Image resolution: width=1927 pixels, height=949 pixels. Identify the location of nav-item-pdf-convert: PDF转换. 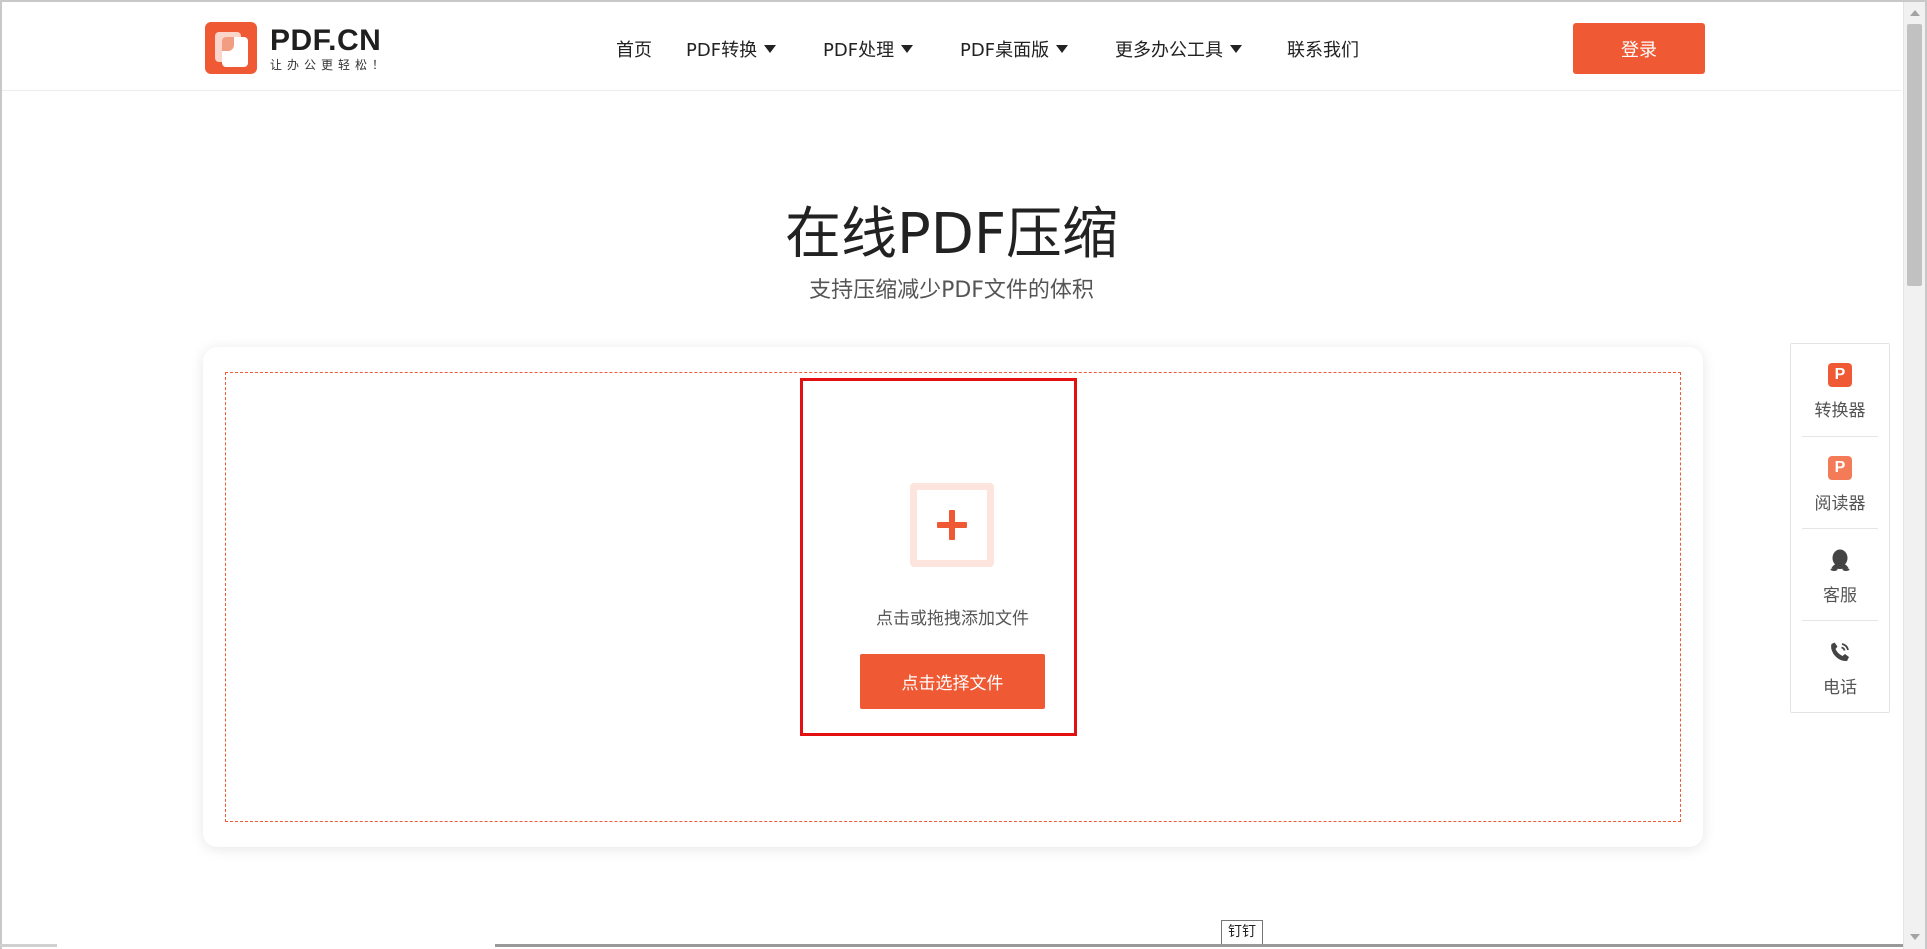
(731, 49).